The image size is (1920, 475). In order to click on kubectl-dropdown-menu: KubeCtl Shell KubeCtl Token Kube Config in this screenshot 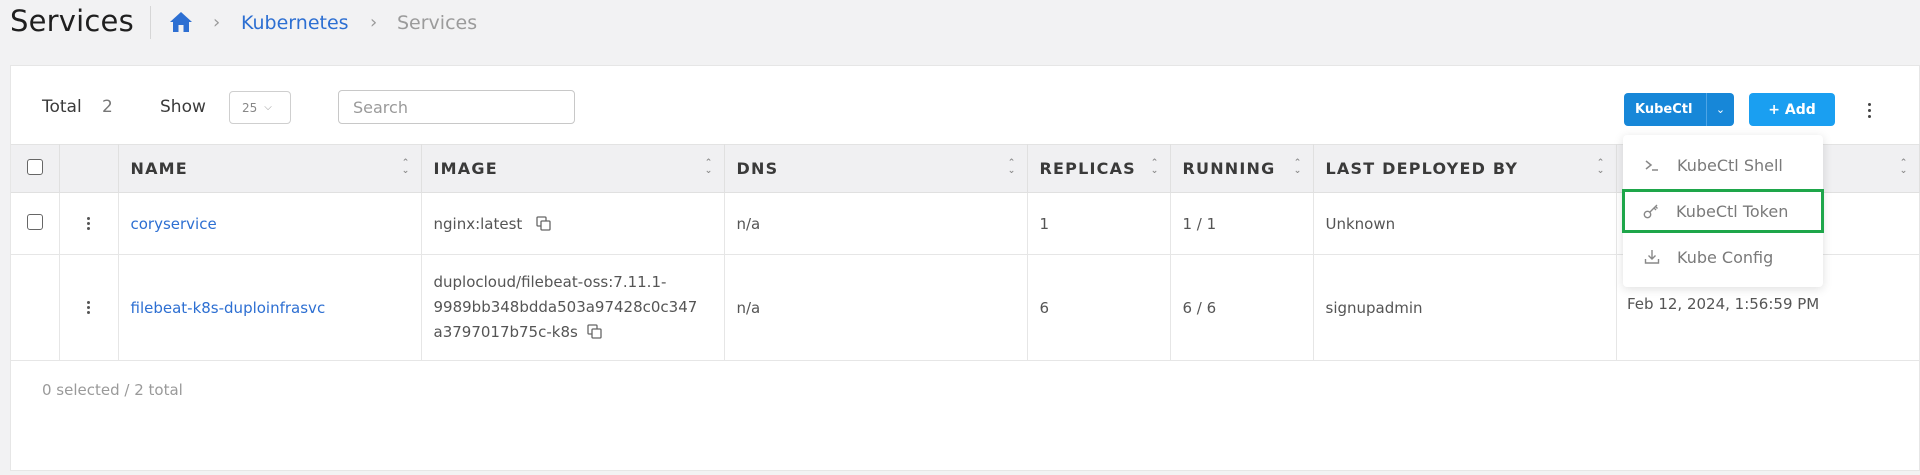, I will do `click(1723, 211)`.